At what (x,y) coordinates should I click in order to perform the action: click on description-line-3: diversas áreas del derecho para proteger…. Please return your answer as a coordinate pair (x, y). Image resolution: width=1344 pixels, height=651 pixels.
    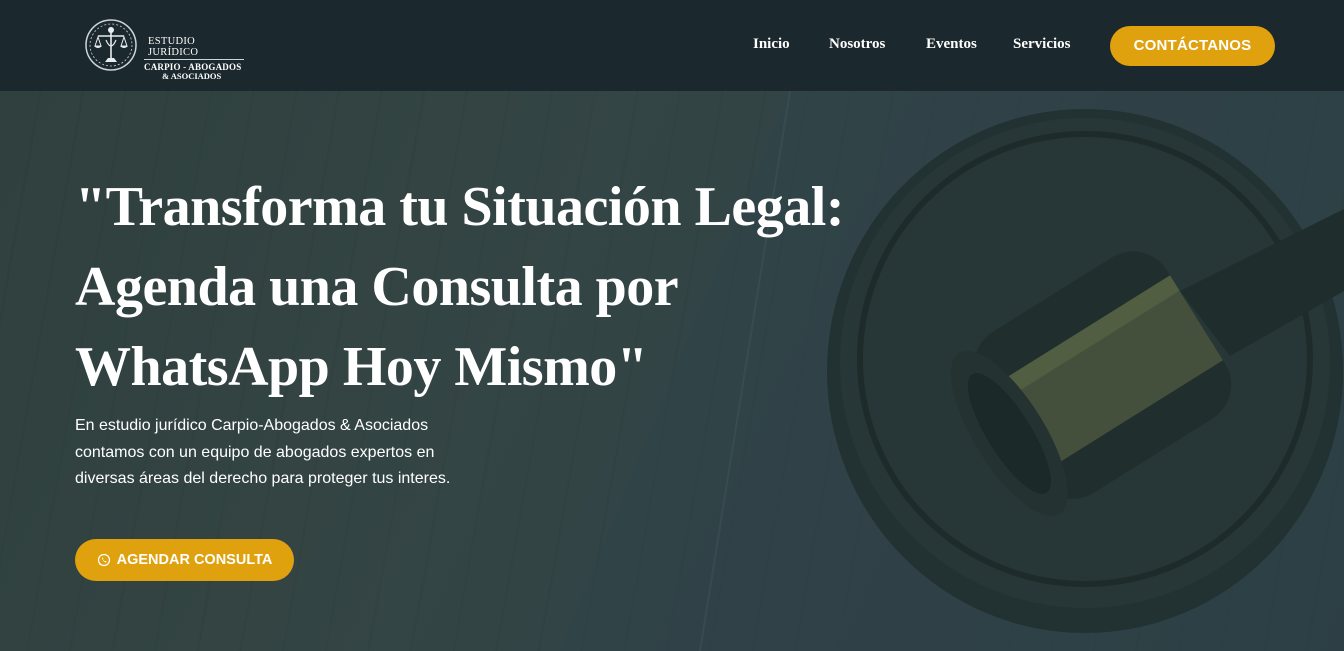
    Looking at the image, I should click on (263, 478).